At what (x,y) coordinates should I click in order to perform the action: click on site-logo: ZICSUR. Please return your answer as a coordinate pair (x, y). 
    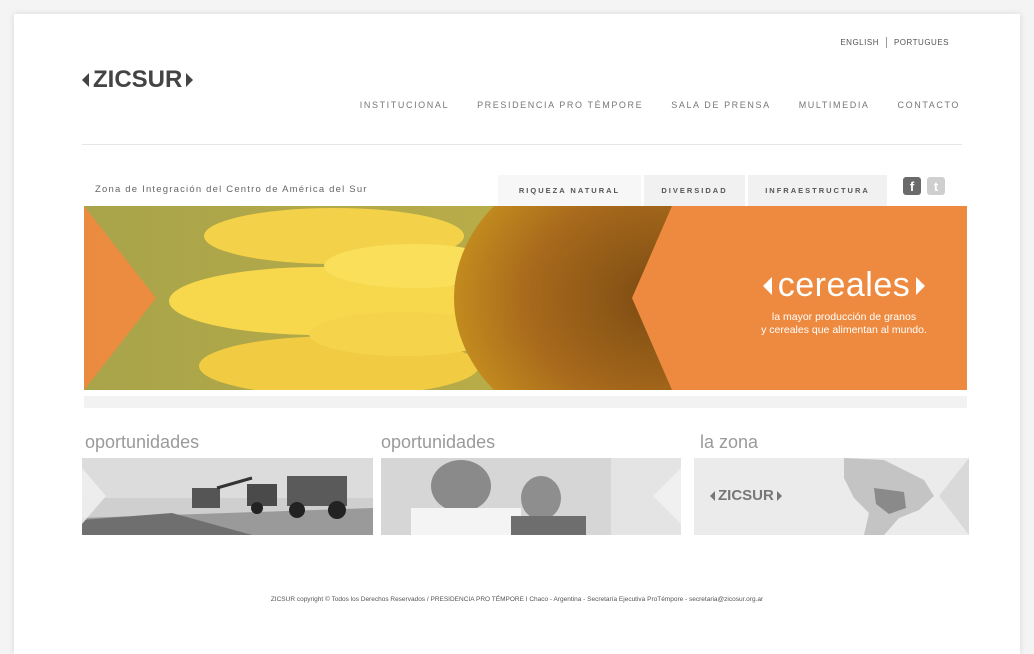
    Looking at the image, I should click on (138, 80).